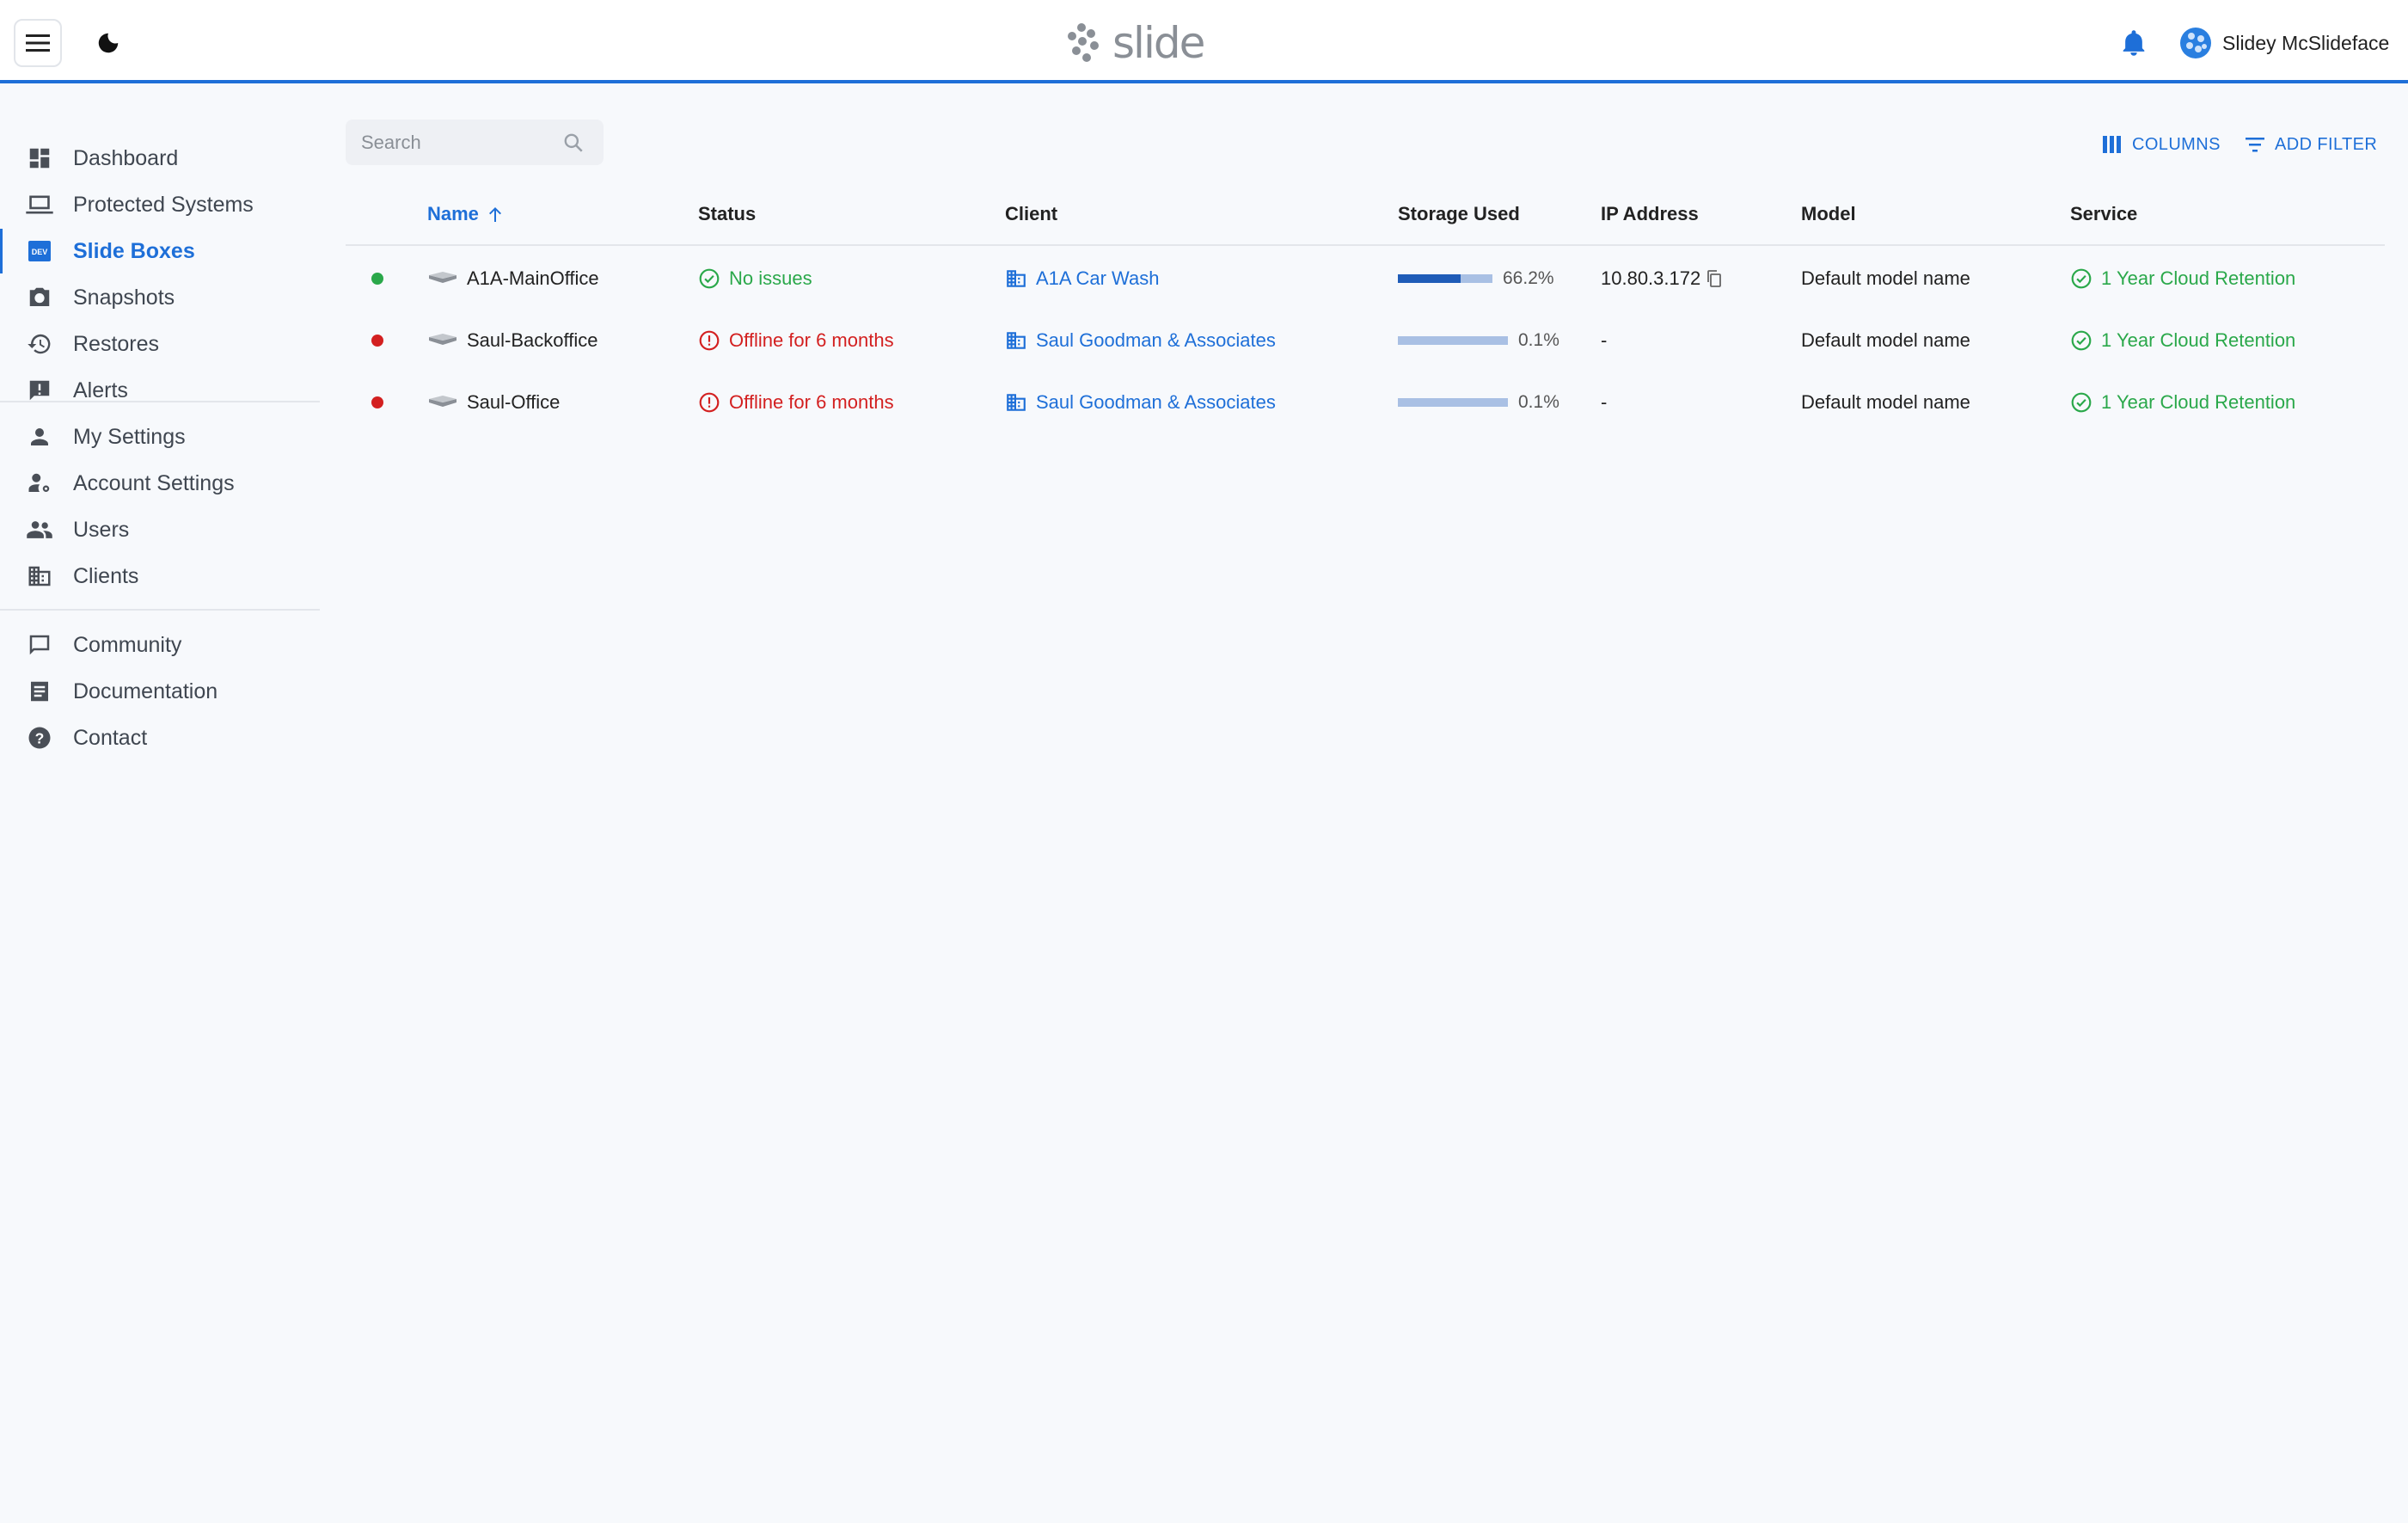  I want to click on sidebar-item-clients: Clients, so click(160, 576).